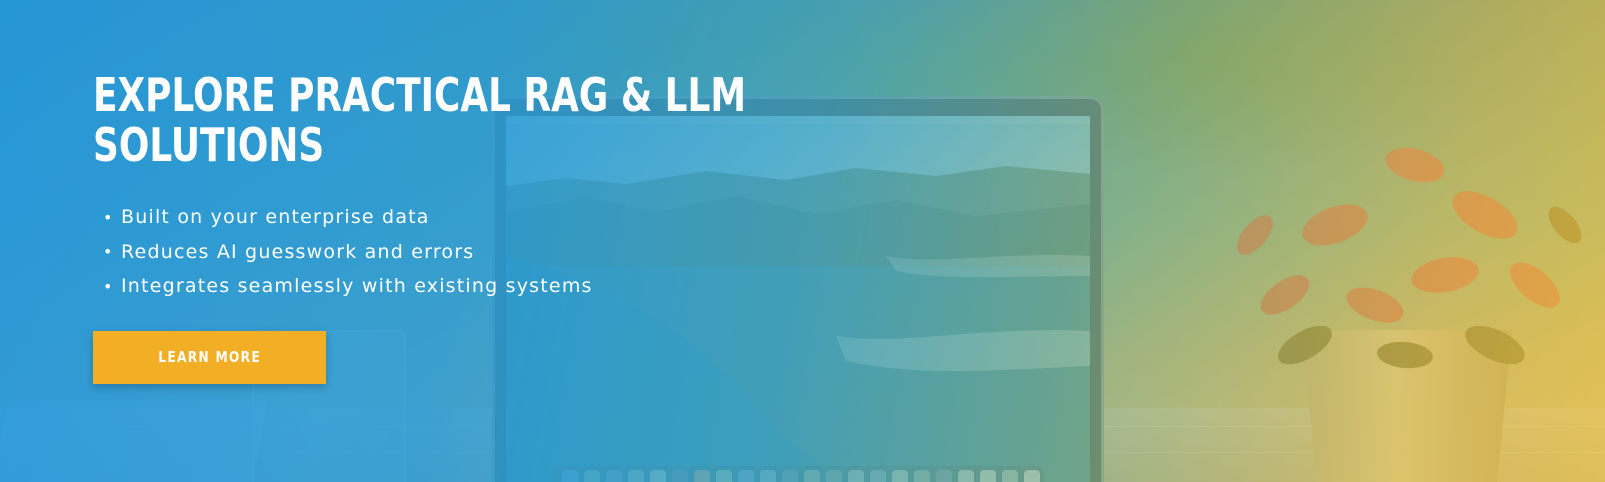 The height and width of the screenshot is (482, 1605). I want to click on learn-more-button: LEARN MORE, so click(209, 357).